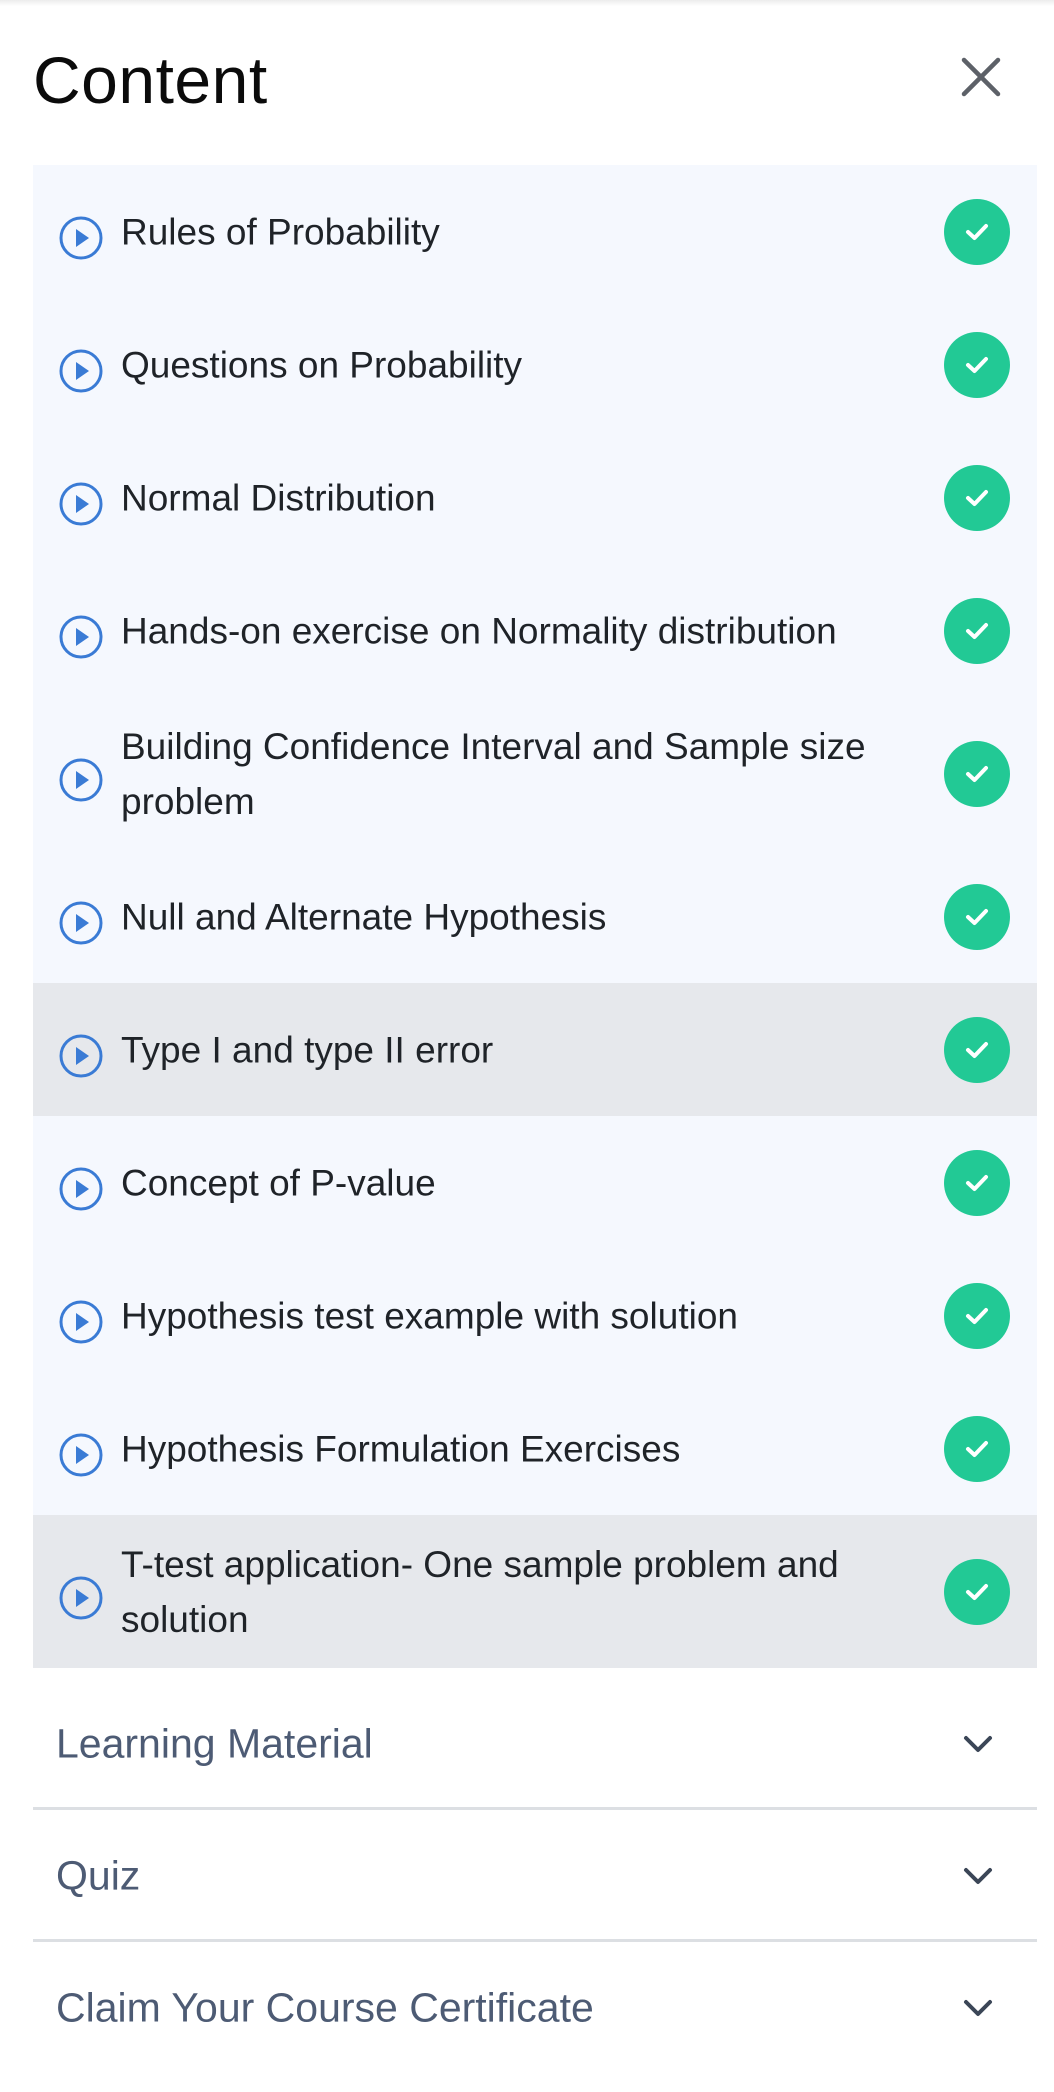  I want to click on lesson-item: Normal Distribution, so click(535, 497).